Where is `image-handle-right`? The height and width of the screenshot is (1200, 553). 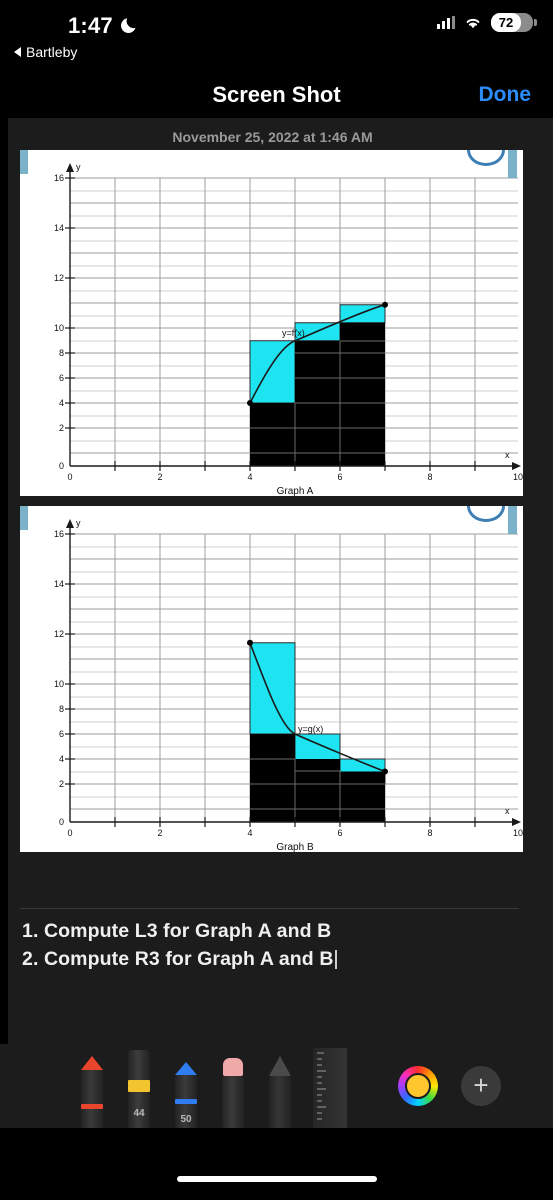
image-handle-right is located at coordinates (512, 164).